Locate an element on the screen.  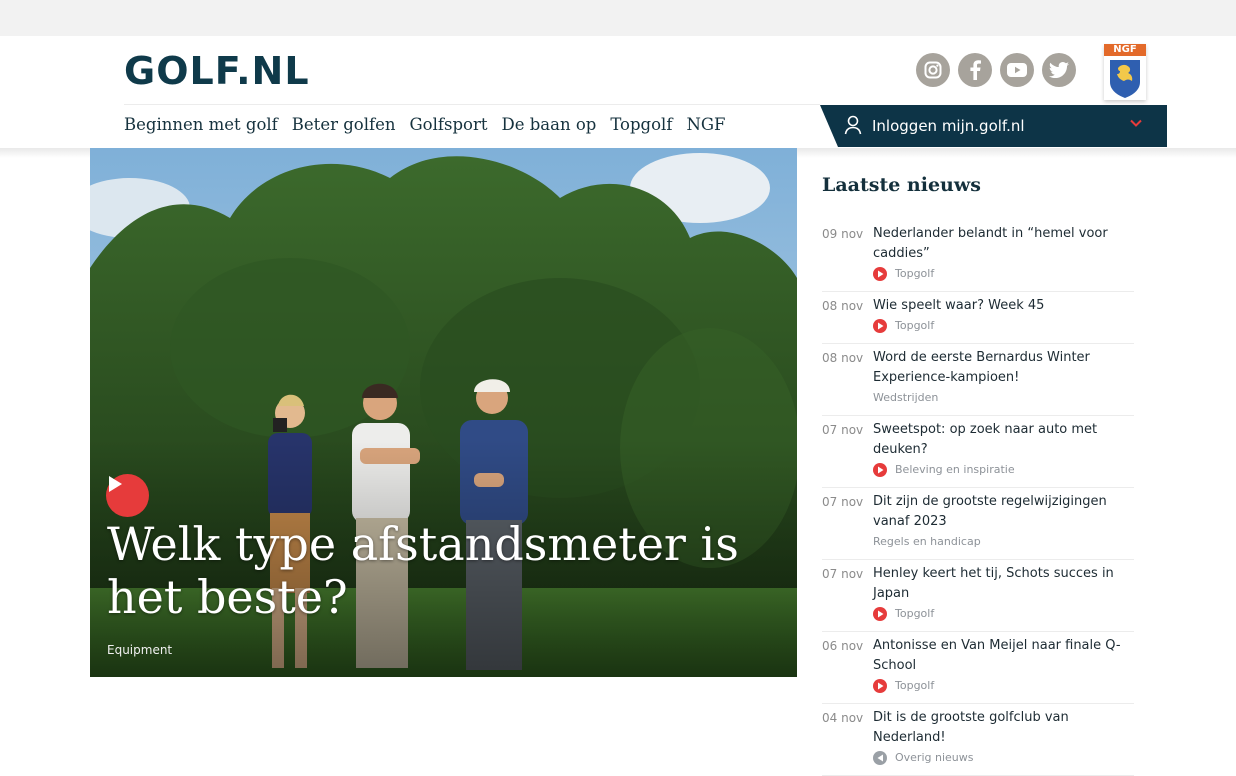
ngf-badge: NGF is located at coordinates (1125, 72).